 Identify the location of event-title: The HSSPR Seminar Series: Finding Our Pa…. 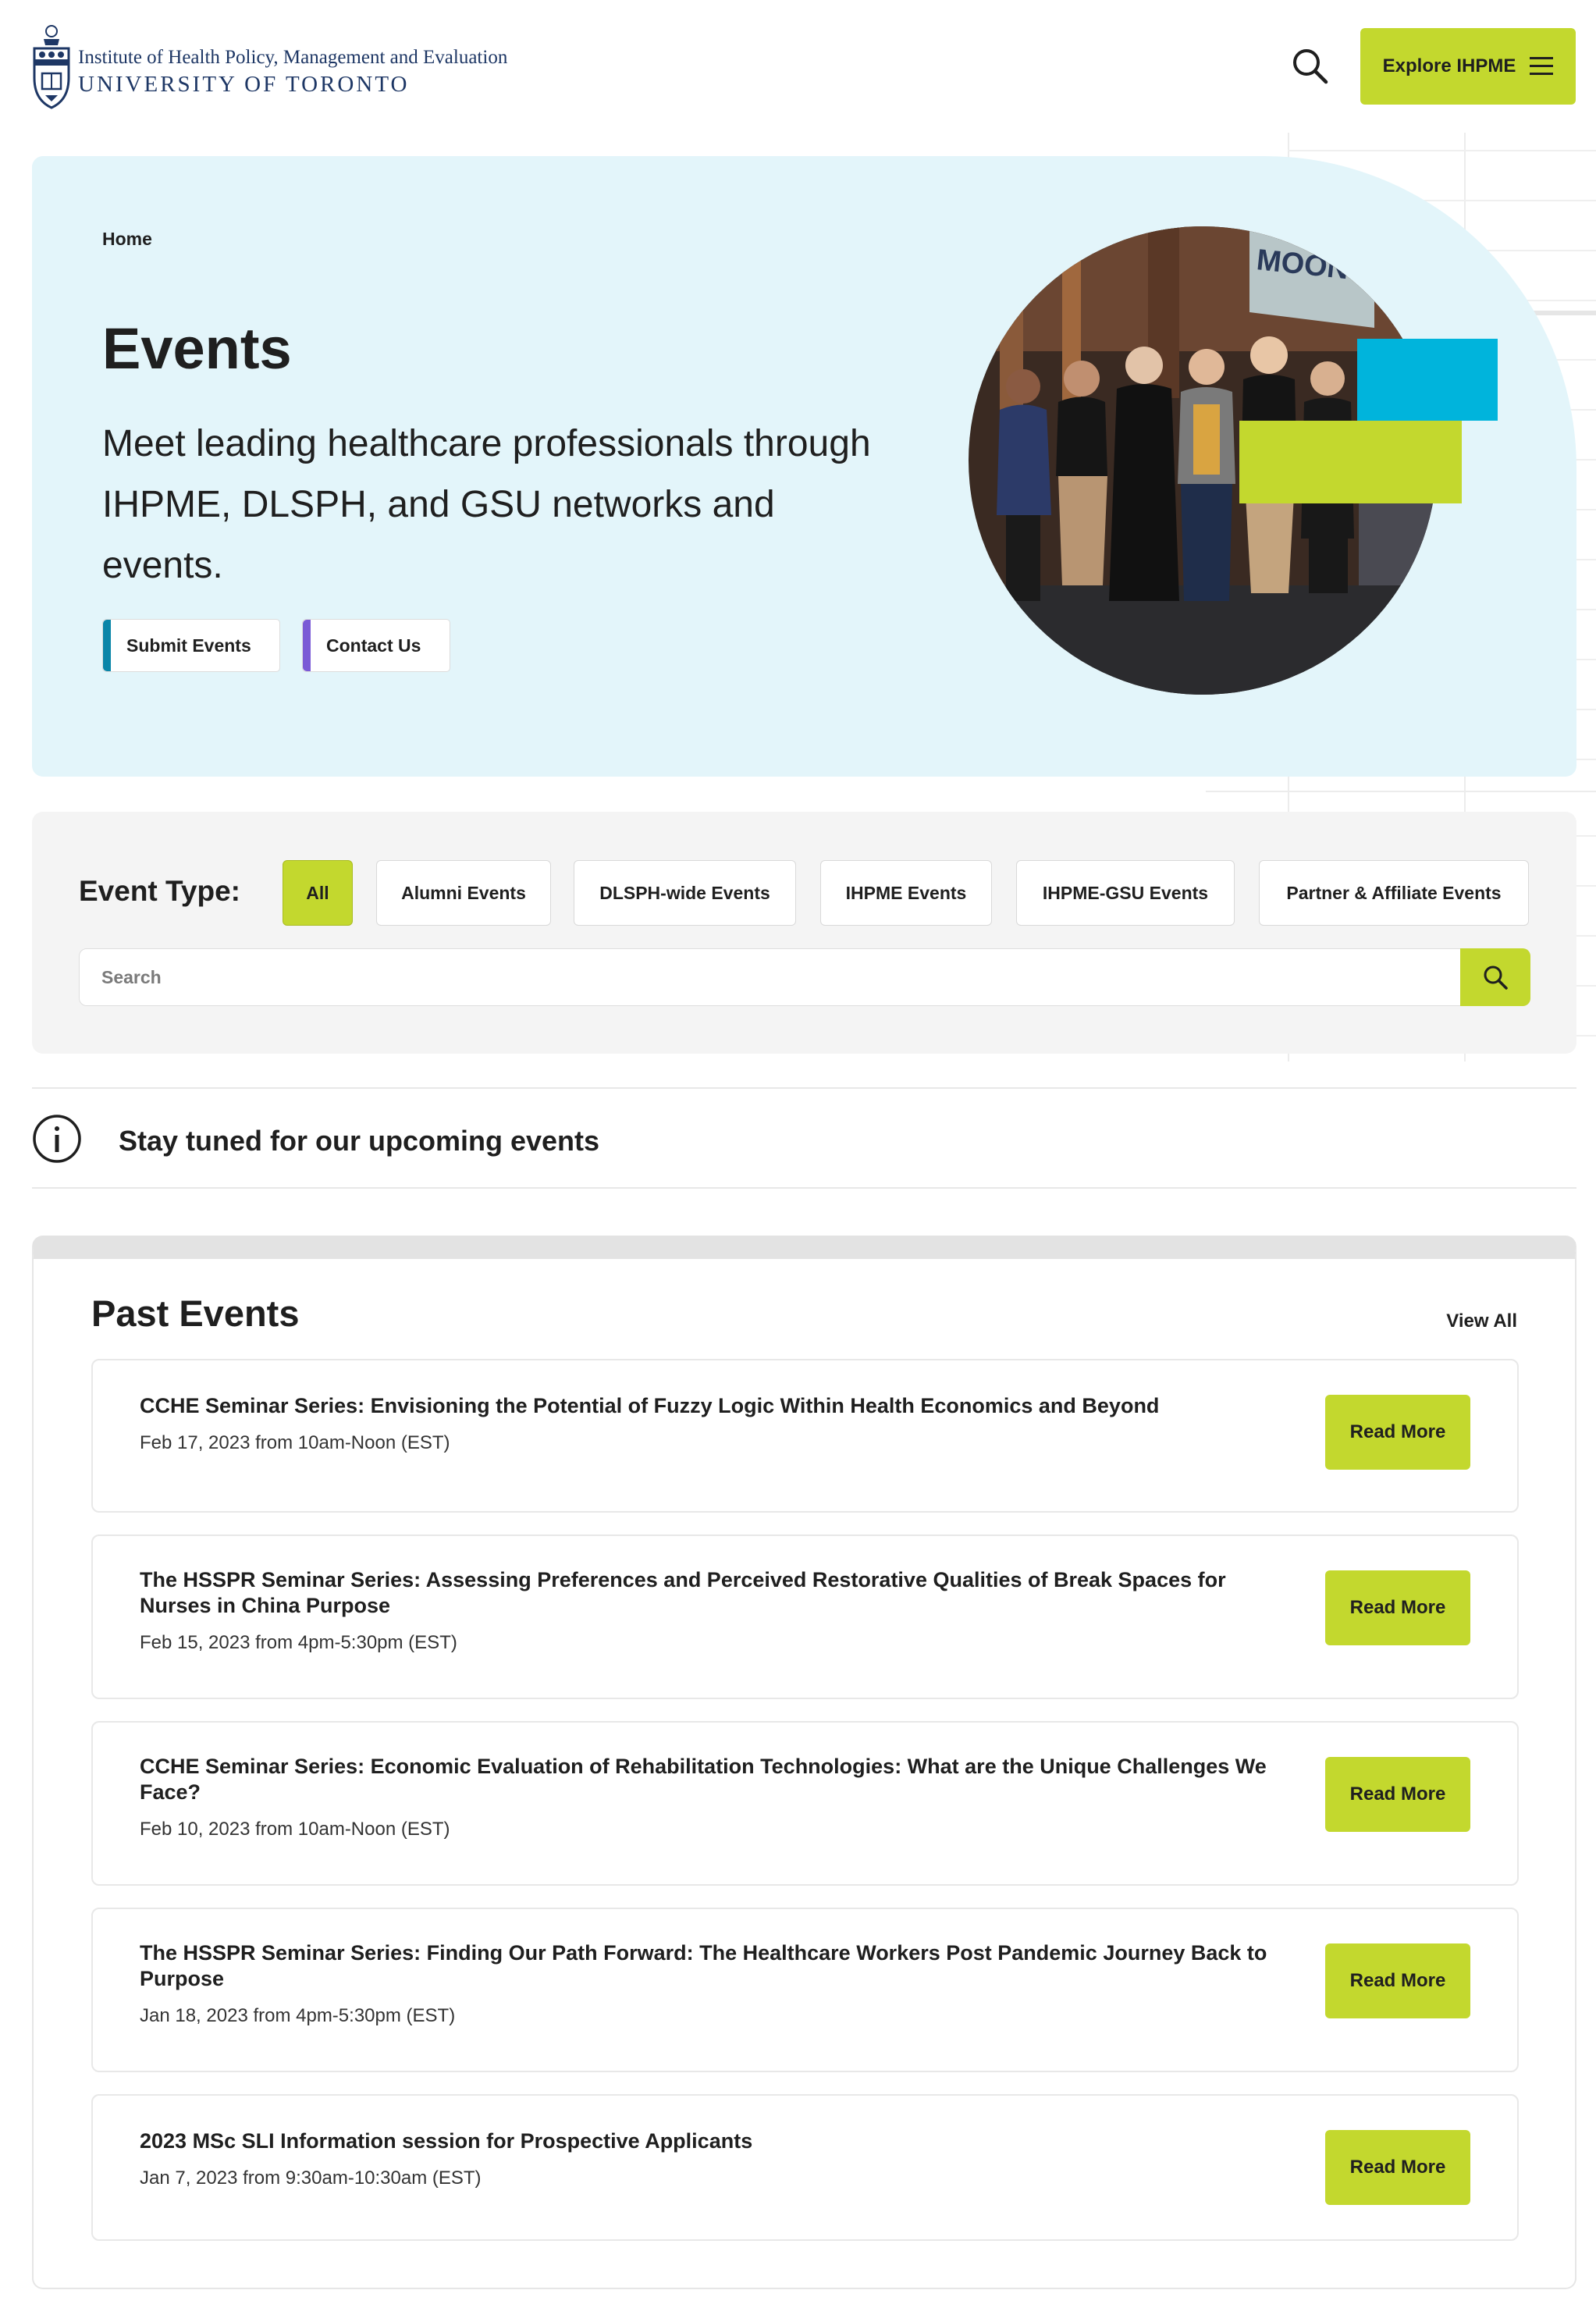
(717, 1966).